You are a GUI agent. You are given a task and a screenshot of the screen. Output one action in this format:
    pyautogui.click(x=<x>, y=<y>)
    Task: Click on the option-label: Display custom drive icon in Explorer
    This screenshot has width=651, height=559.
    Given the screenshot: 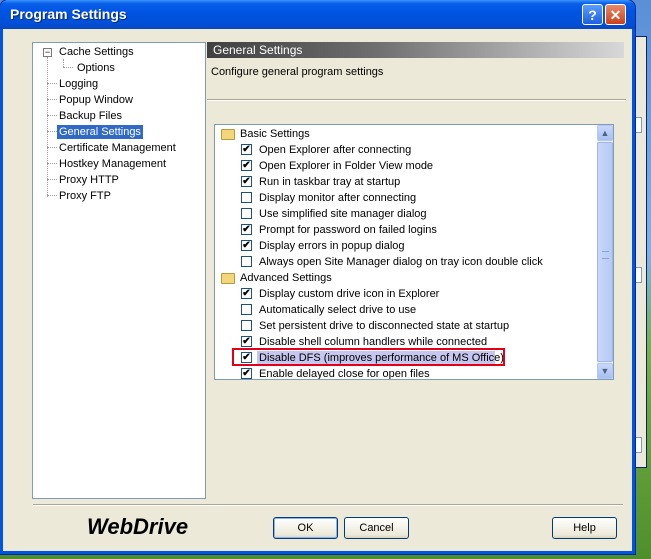 What is the action you would take?
    pyautogui.click(x=349, y=294)
    